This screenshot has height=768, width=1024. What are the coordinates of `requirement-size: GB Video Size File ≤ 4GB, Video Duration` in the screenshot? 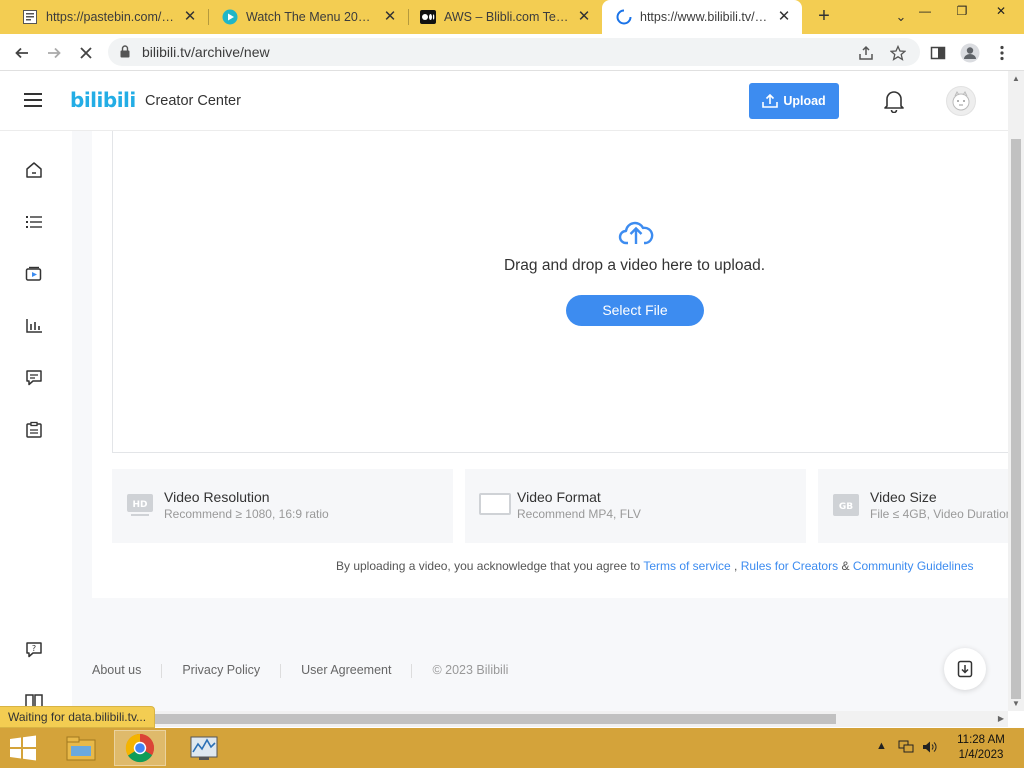 It's located at (913, 506).